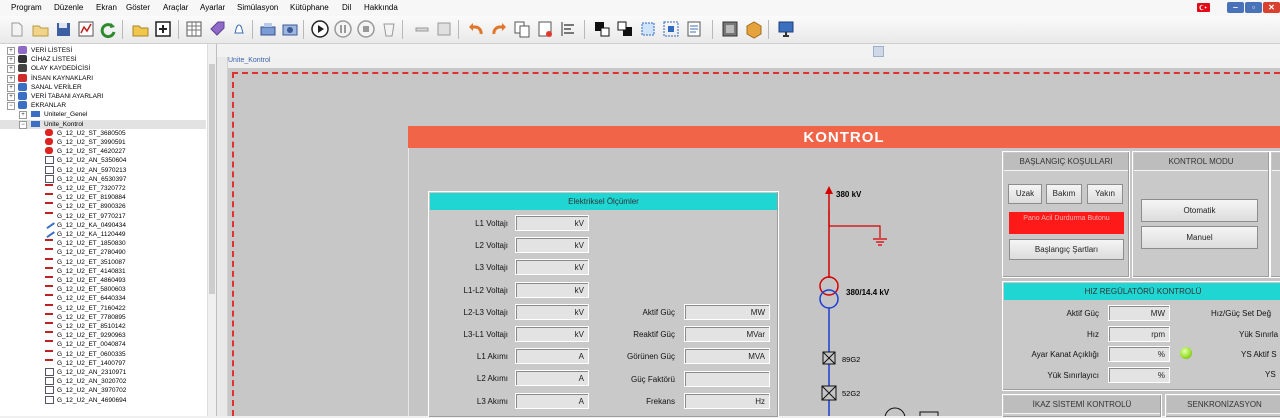 This screenshot has width=1280, height=418. What do you see at coordinates (63, 29) in the screenshot?
I see `save-button` at bounding box center [63, 29].